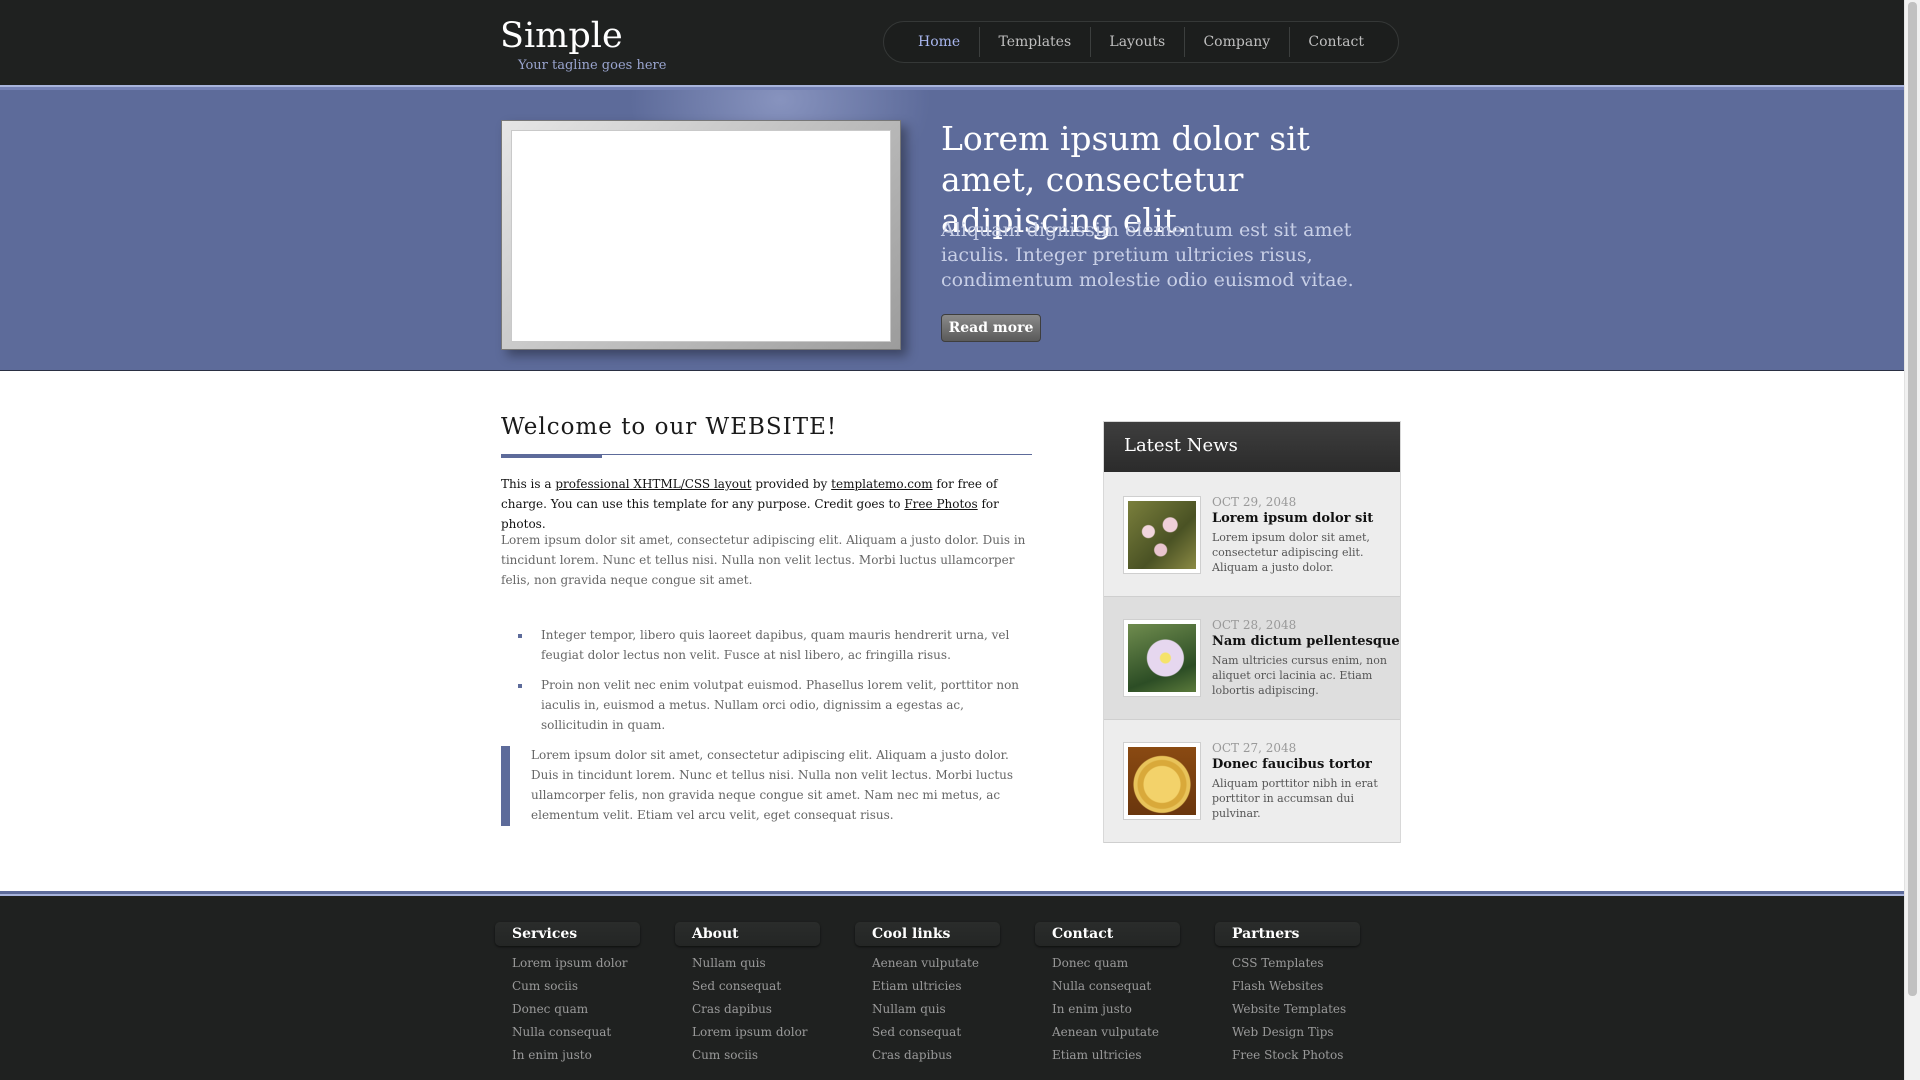 This screenshot has height=1080, width=1920. I want to click on coffee-cup-photo-icon, so click(1162, 781).